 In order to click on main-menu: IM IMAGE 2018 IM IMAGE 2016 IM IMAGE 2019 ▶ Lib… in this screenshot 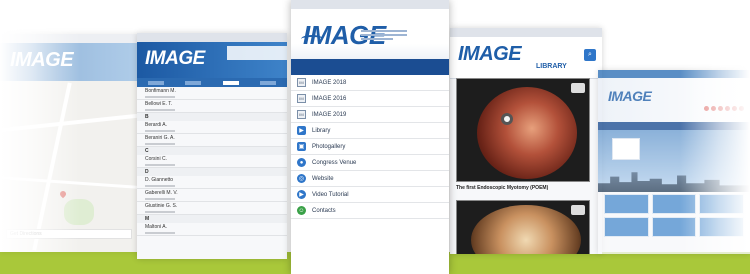, I will do `click(370, 147)`.